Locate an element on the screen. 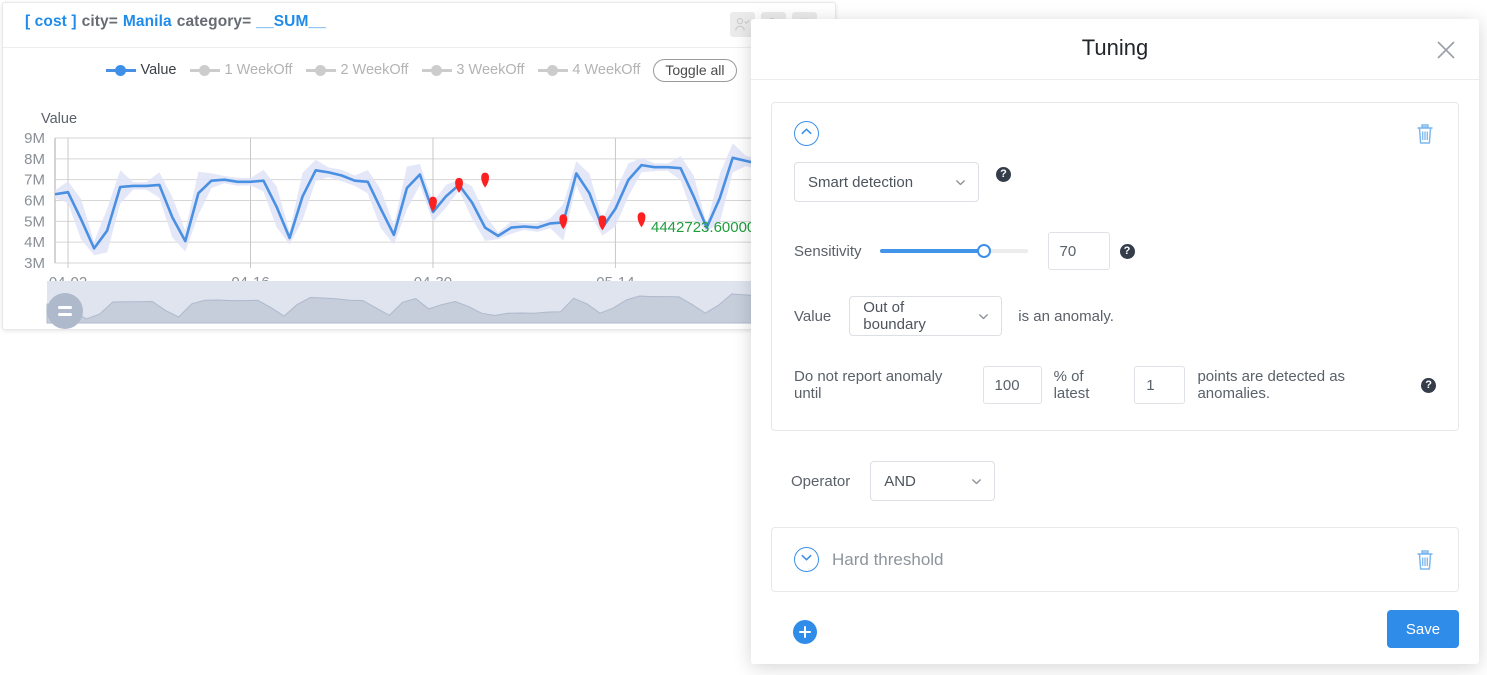  boundary-value: Out of boundary is located at coordinates (894, 316).